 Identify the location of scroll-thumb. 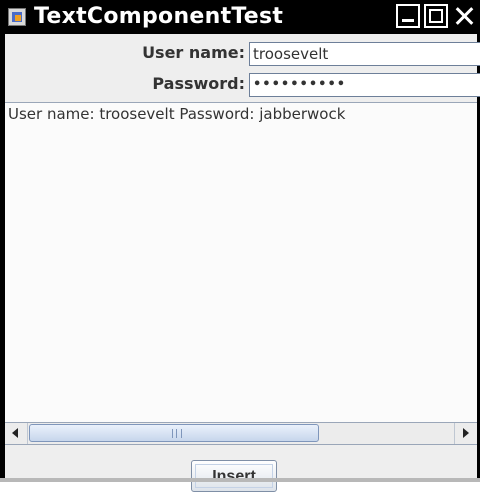
(174, 433).